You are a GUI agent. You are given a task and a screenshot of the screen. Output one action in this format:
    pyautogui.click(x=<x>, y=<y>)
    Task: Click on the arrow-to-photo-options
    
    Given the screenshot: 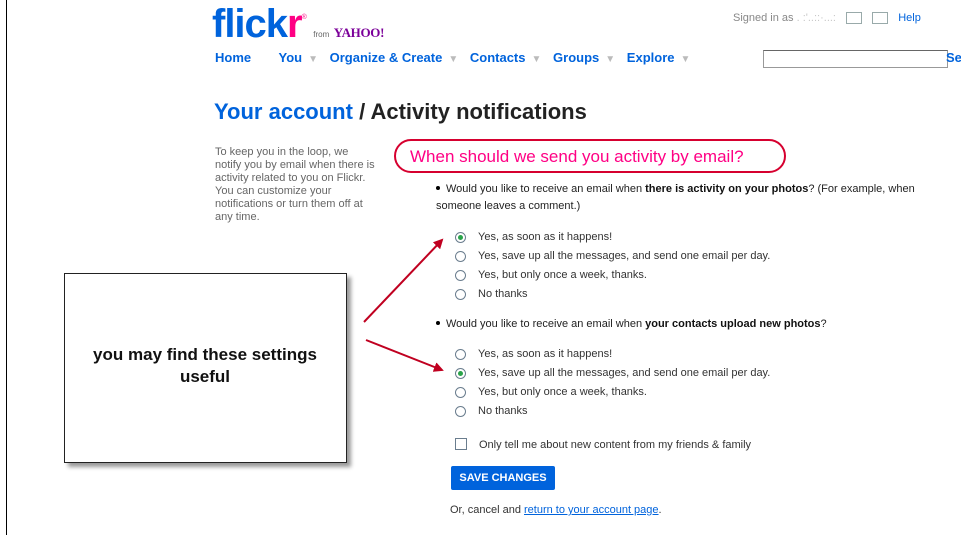 What is the action you would take?
    pyautogui.click(x=403, y=280)
    